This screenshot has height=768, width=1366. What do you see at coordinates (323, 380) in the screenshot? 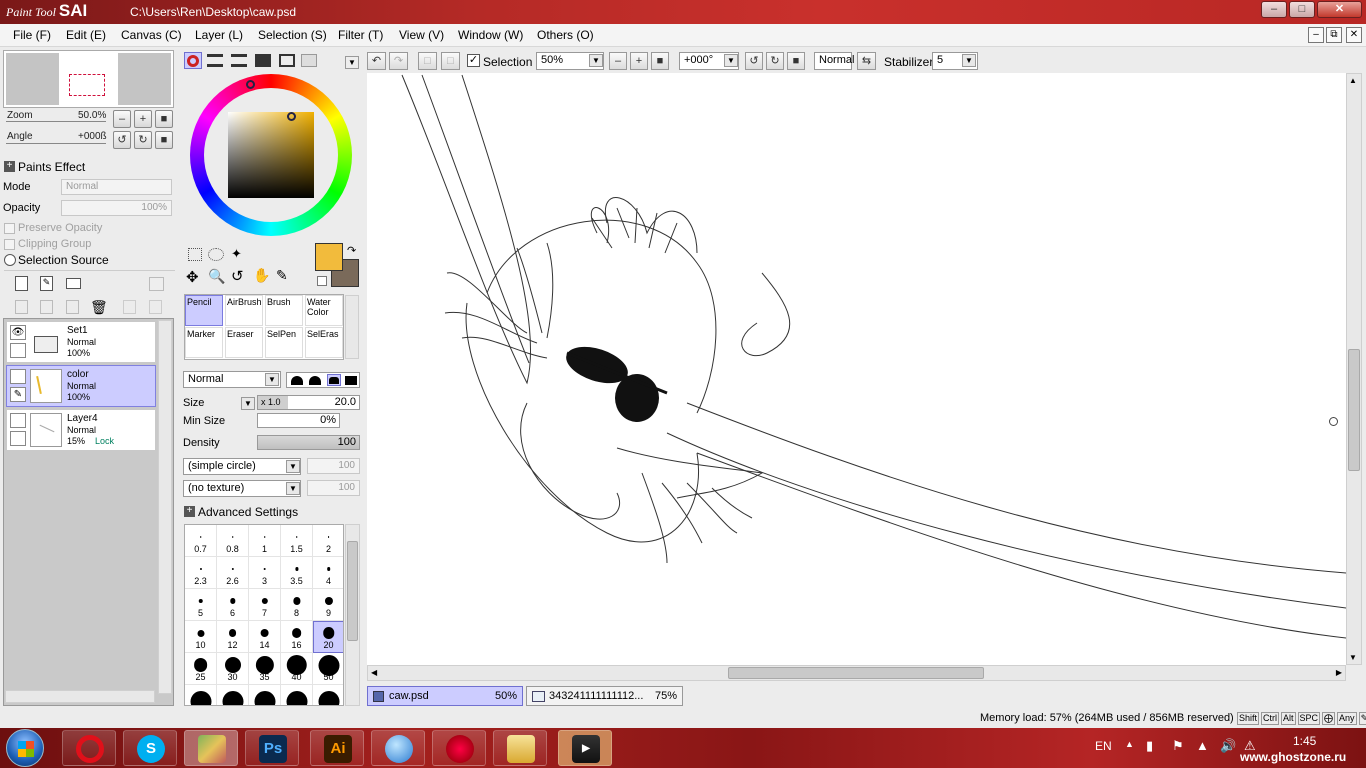
I see `brush-edge-hardness` at bounding box center [323, 380].